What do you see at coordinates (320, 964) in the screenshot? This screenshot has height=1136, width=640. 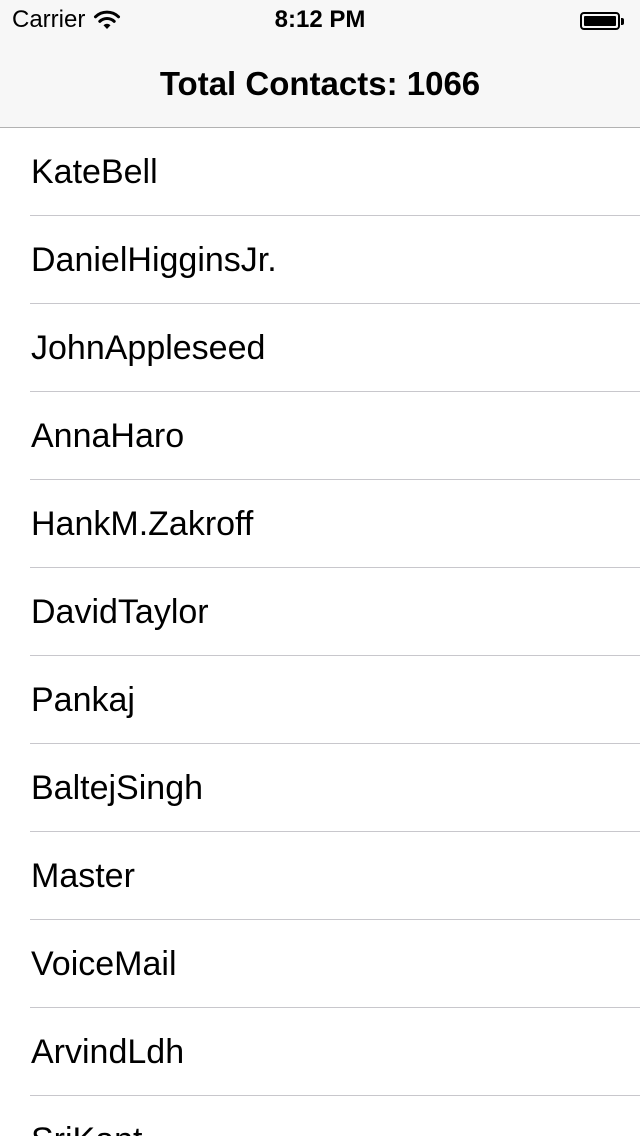 I see `contact-row: VoiceMail` at bounding box center [320, 964].